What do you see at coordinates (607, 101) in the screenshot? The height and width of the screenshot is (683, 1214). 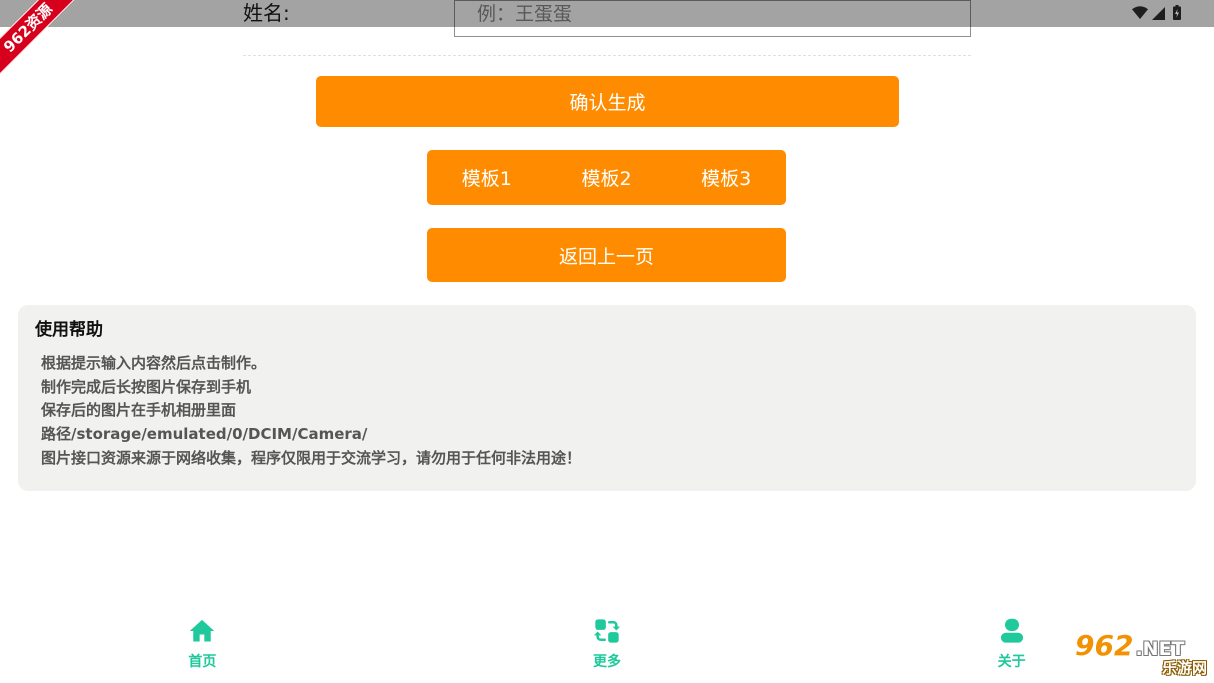 I see `confirm-generate-button: 确认生成` at bounding box center [607, 101].